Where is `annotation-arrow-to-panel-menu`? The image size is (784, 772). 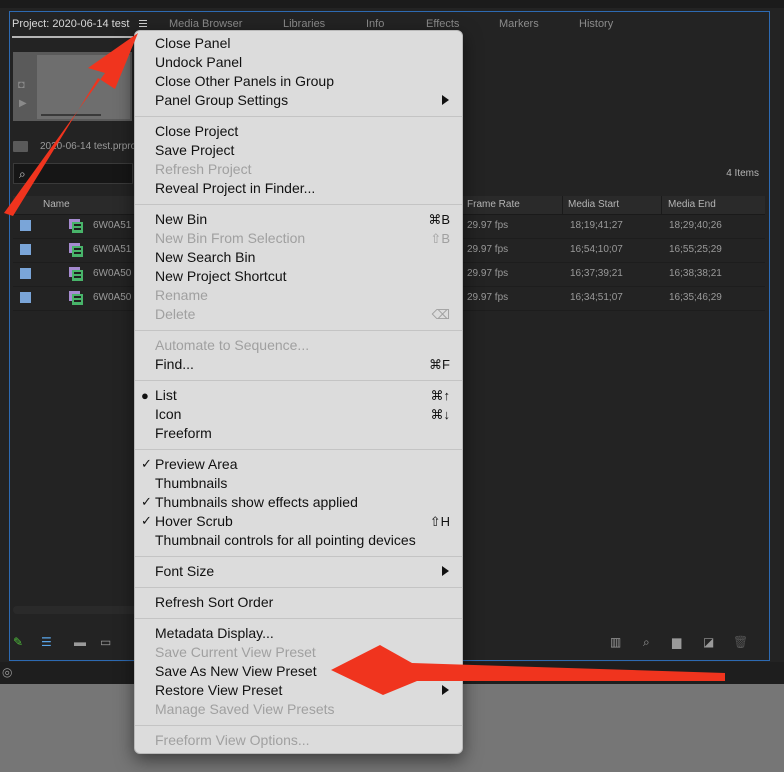 annotation-arrow-to-panel-menu is located at coordinates (71, 124).